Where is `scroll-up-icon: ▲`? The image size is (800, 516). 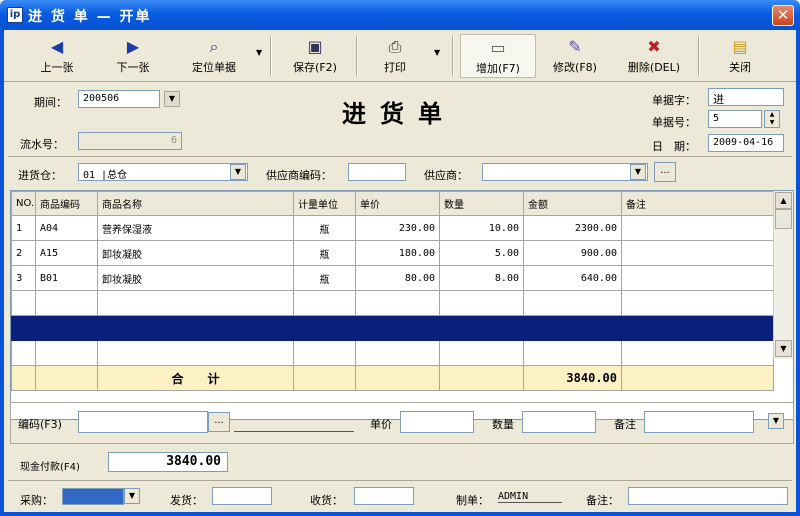 scroll-up-icon: ▲ is located at coordinates (783, 200).